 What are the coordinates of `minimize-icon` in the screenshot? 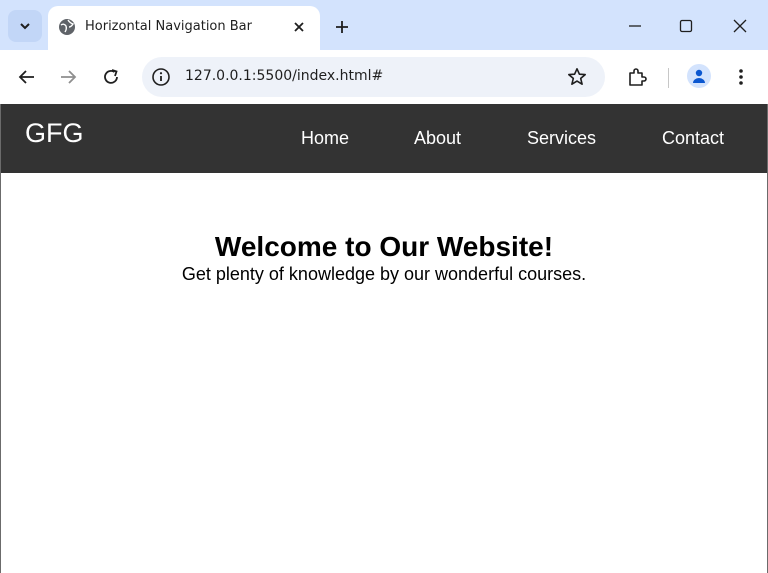 It's located at (635, 26).